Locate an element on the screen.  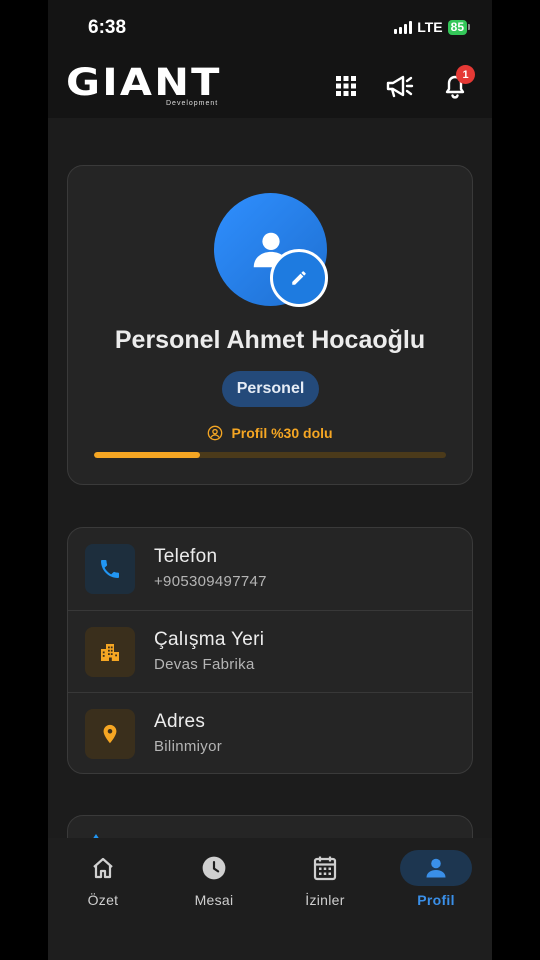
status-indicators: LTE 85 is located at coordinates (432, 27).